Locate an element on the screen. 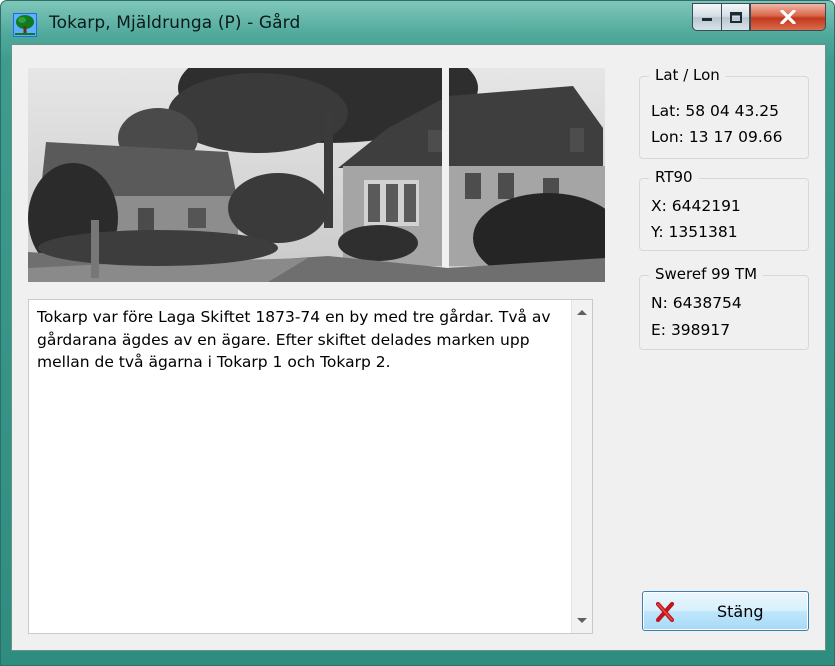  rt90-group: RT90 X: 6442191 Y: 1351381 is located at coordinates (724, 209).